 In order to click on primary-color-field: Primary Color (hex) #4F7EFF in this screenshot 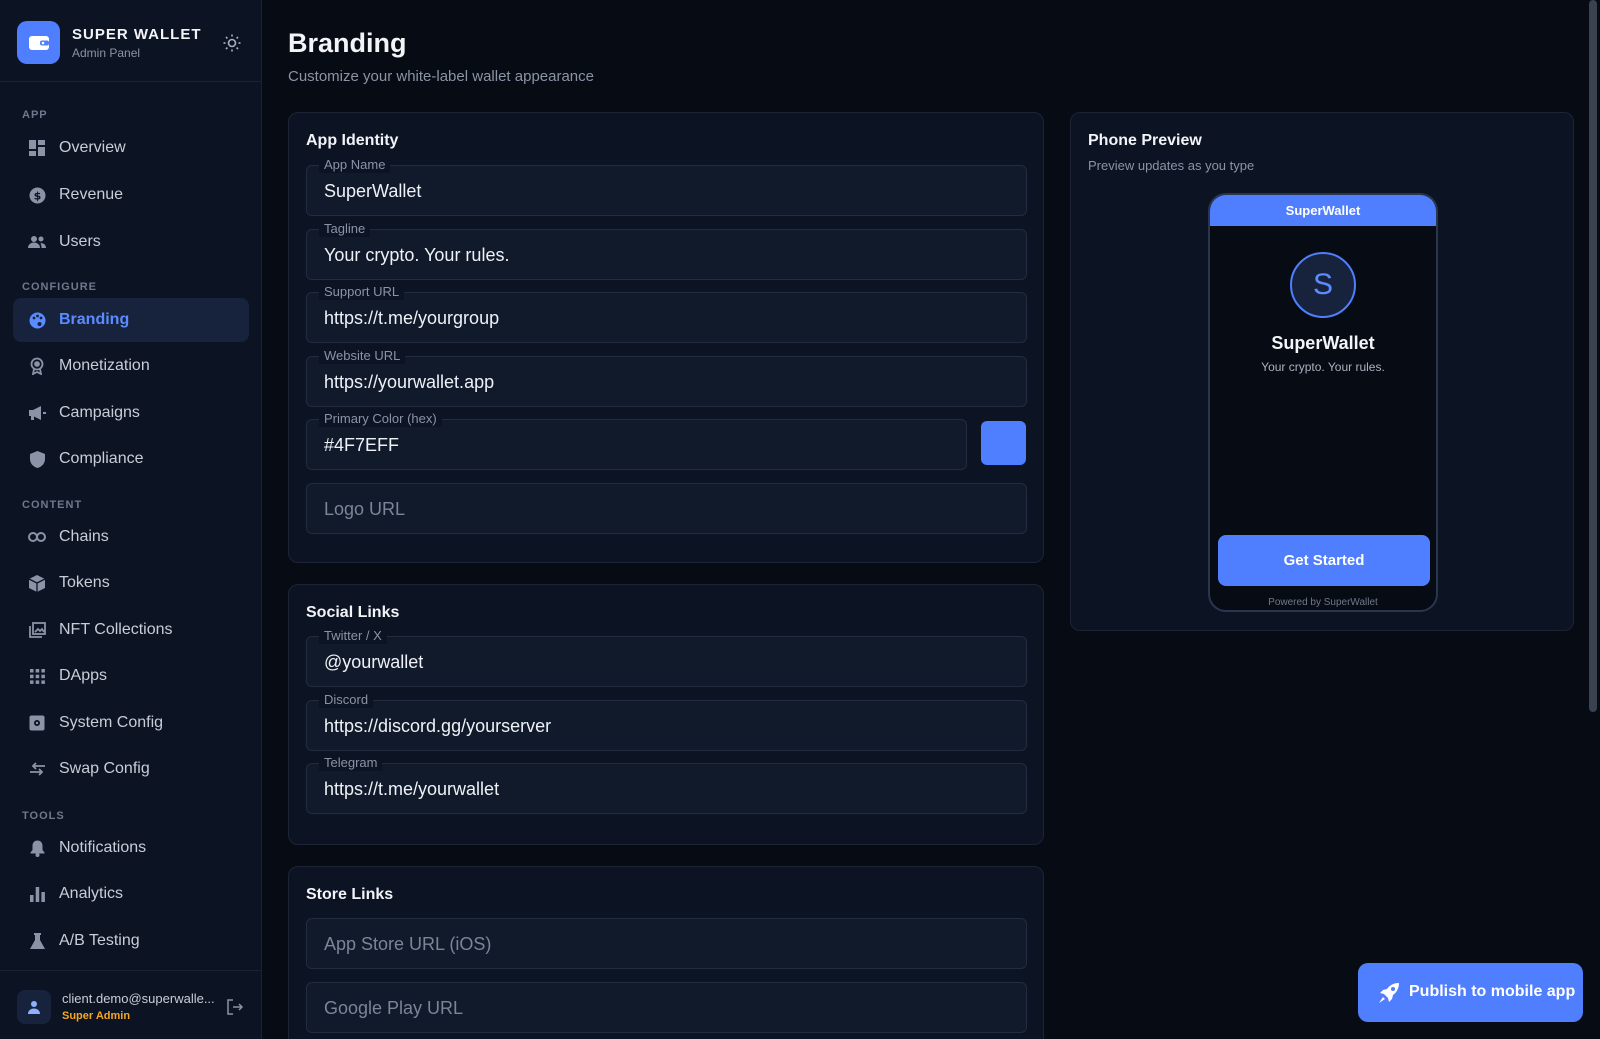, I will do `click(636, 440)`.